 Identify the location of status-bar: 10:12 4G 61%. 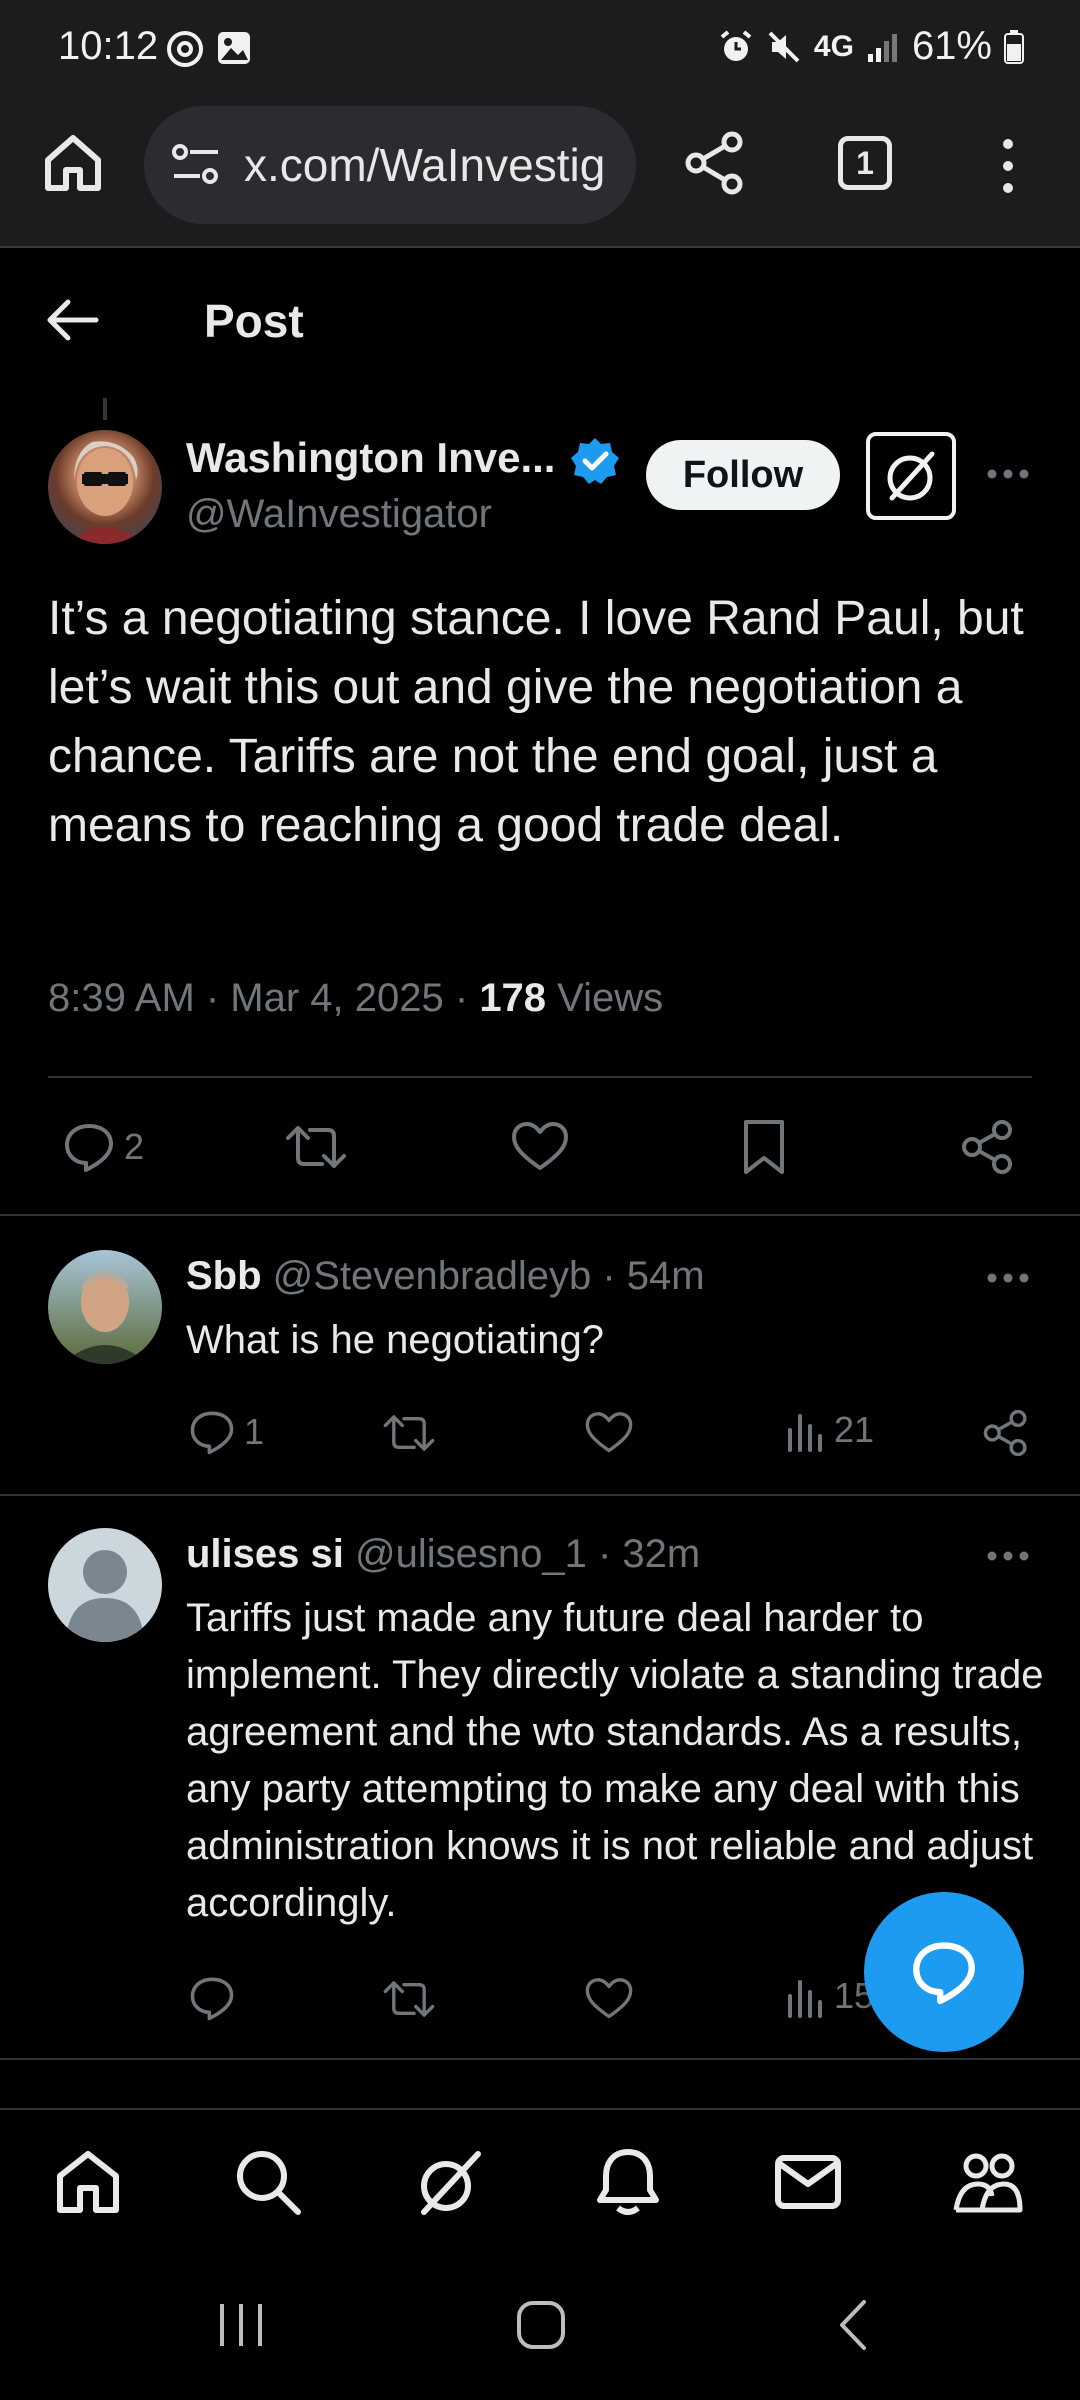
(540, 50).